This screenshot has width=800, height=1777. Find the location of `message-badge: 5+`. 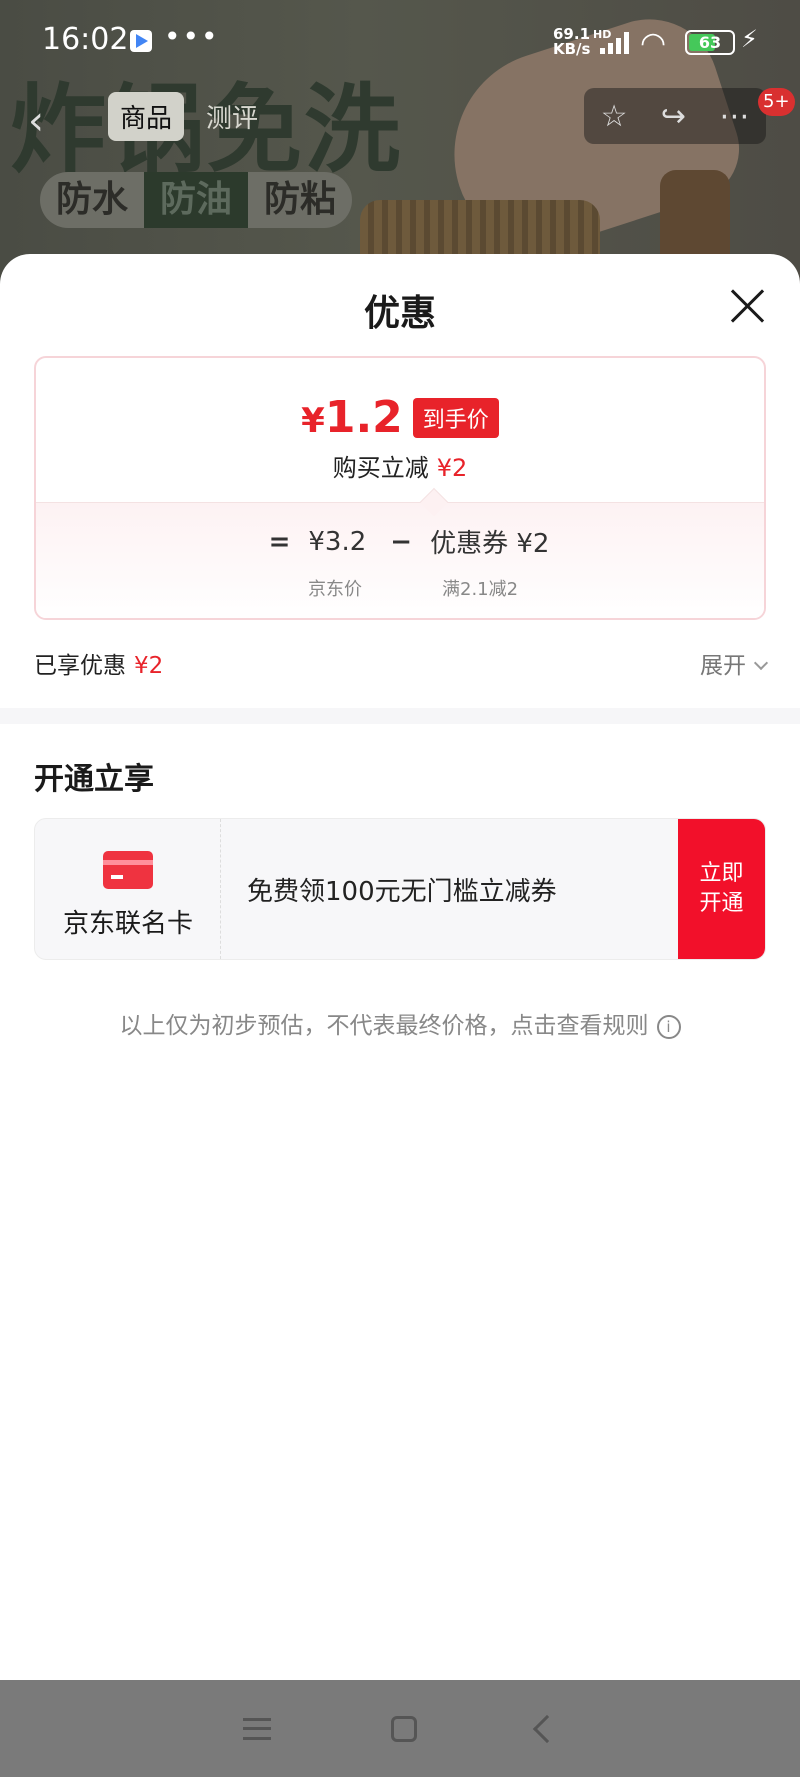

message-badge: 5+ is located at coordinates (776, 102).